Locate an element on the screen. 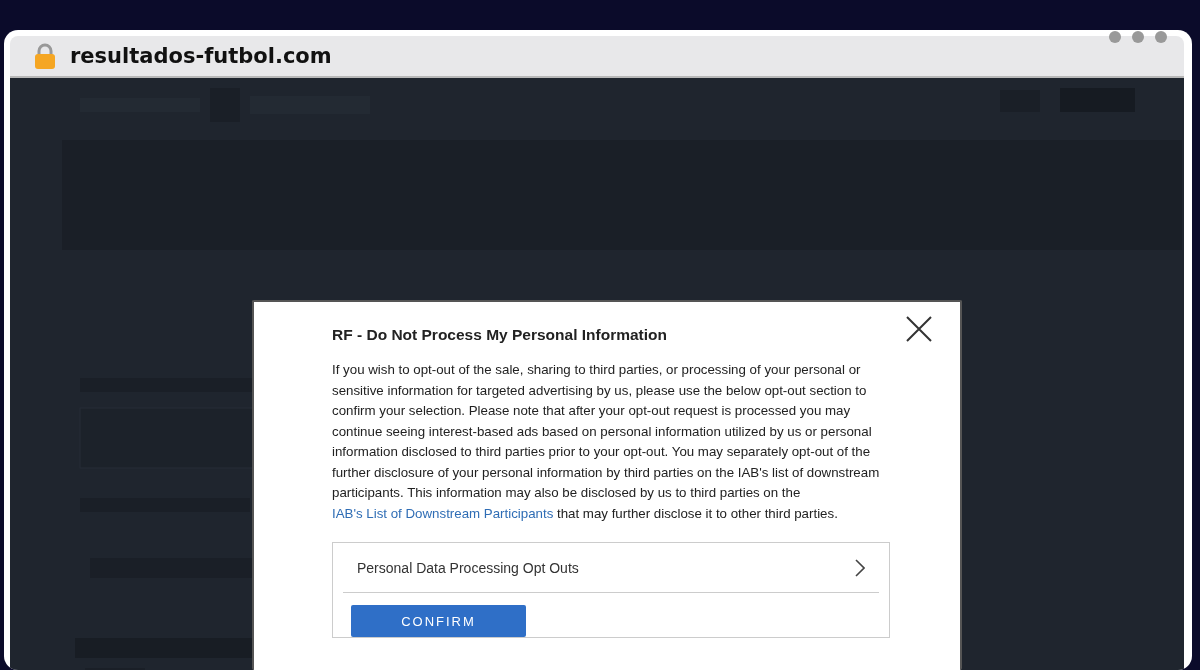  participants-link: IAB's List of Downstream Participants is located at coordinates (443, 513).